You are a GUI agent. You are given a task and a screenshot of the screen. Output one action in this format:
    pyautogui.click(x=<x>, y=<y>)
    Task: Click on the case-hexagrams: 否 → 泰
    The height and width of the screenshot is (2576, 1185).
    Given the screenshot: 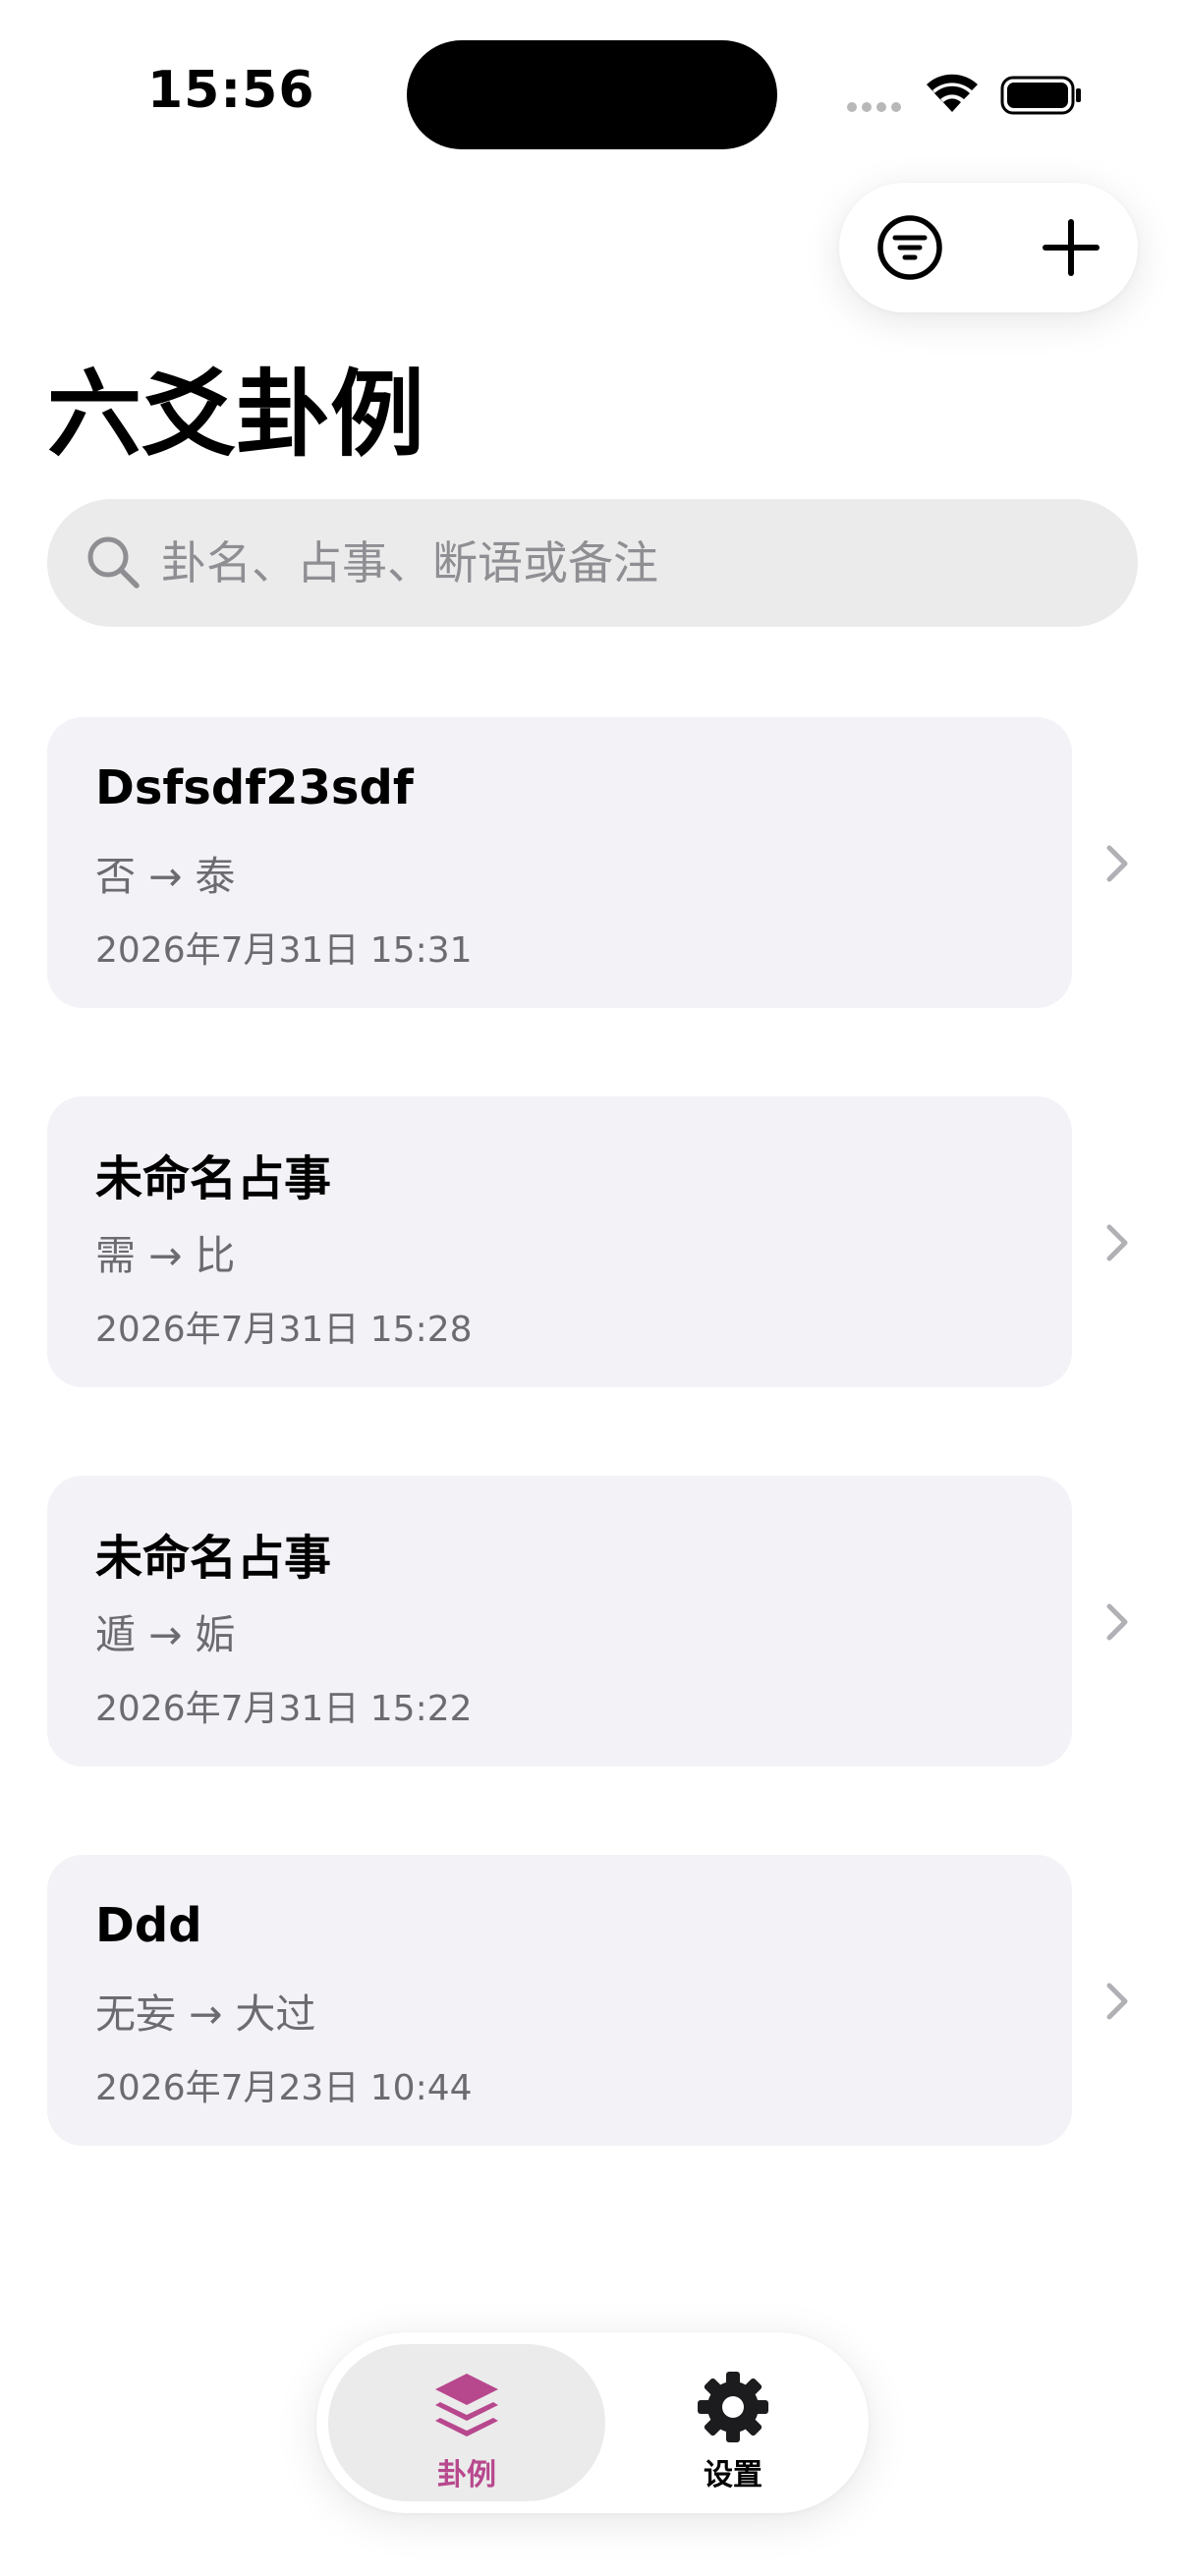 What is the action you would take?
    pyautogui.click(x=166, y=876)
    